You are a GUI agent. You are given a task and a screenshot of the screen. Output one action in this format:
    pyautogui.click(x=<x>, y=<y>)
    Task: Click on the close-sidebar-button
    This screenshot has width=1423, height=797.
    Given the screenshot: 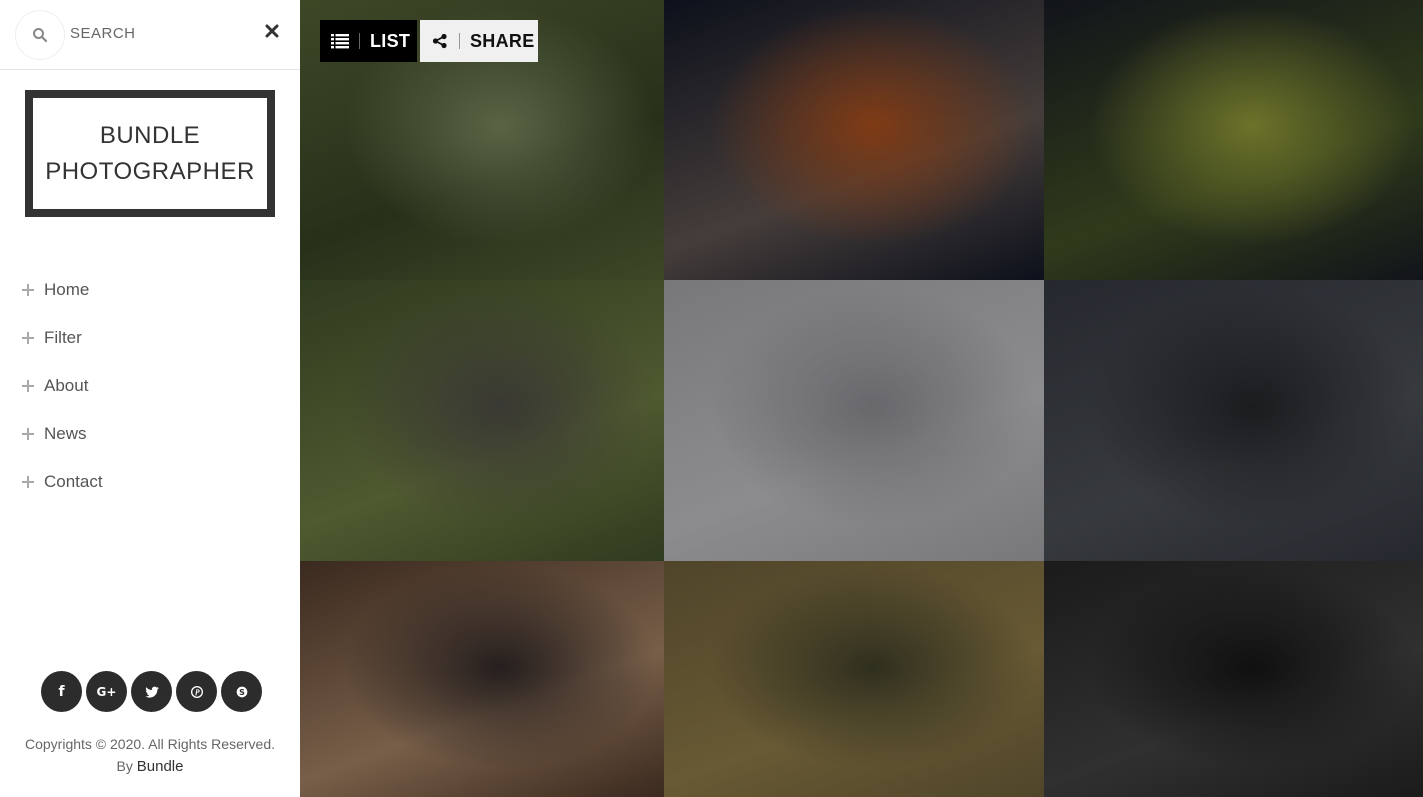 What is the action you would take?
    pyautogui.click(x=272, y=31)
    